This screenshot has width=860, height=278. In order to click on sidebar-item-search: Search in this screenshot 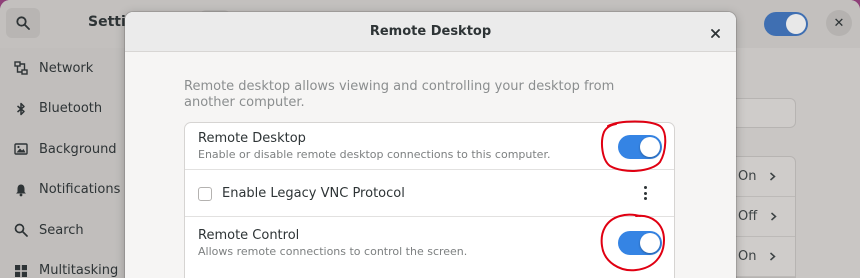, I will do `click(63, 230)`.